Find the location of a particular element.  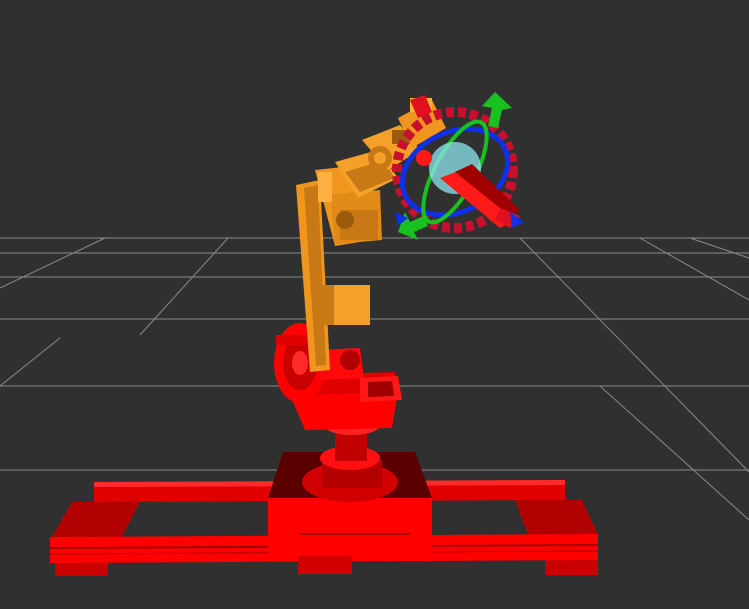

rail-carriage-front is located at coordinates (350, 527).